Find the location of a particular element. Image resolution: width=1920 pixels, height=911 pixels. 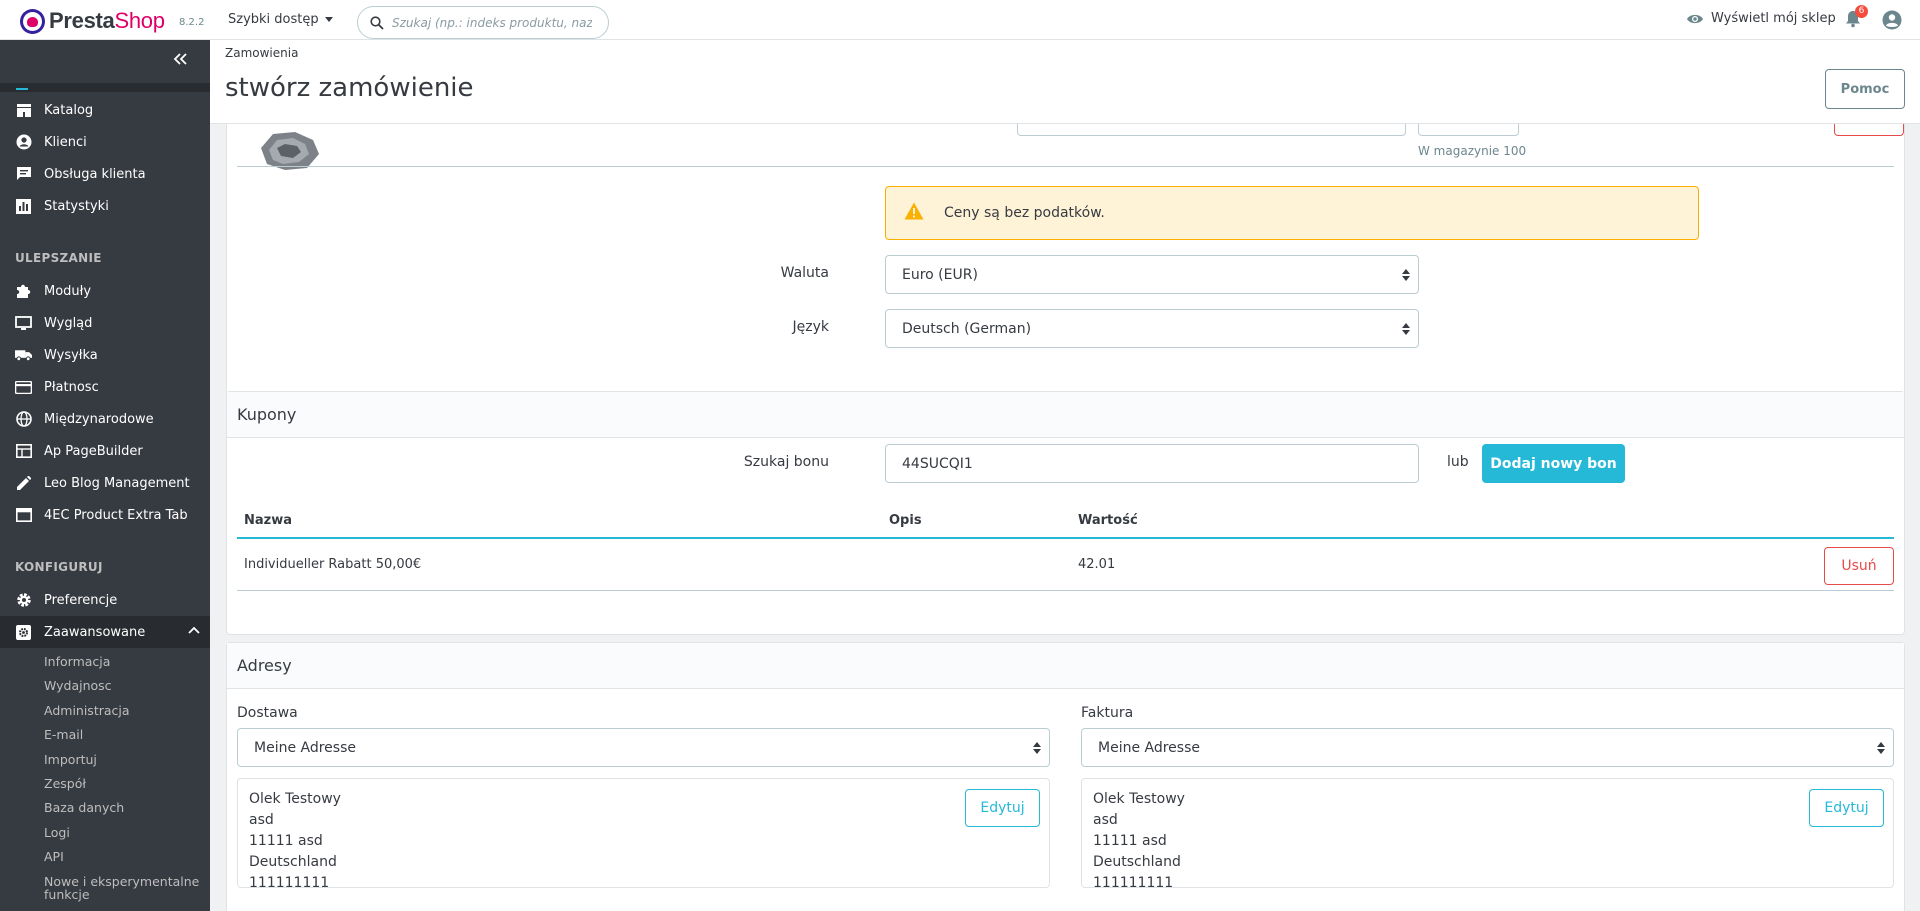

sidebar-subitem-team: Zespół is located at coordinates (65, 783).